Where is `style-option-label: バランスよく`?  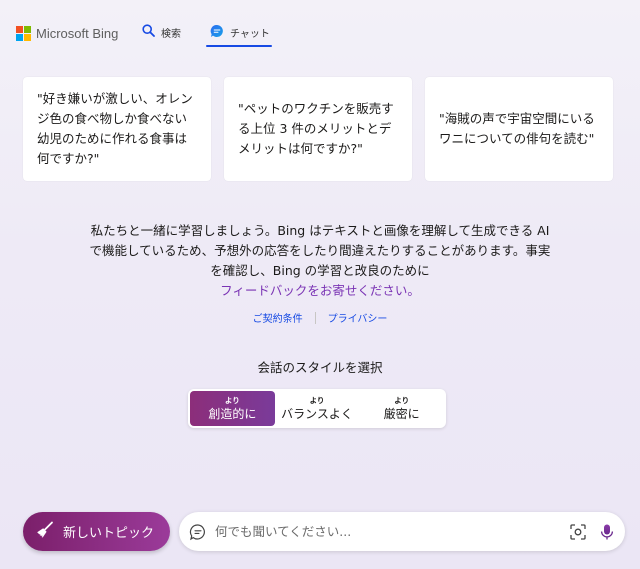 style-option-label: バランスよく is located at coordinates (317, 413).